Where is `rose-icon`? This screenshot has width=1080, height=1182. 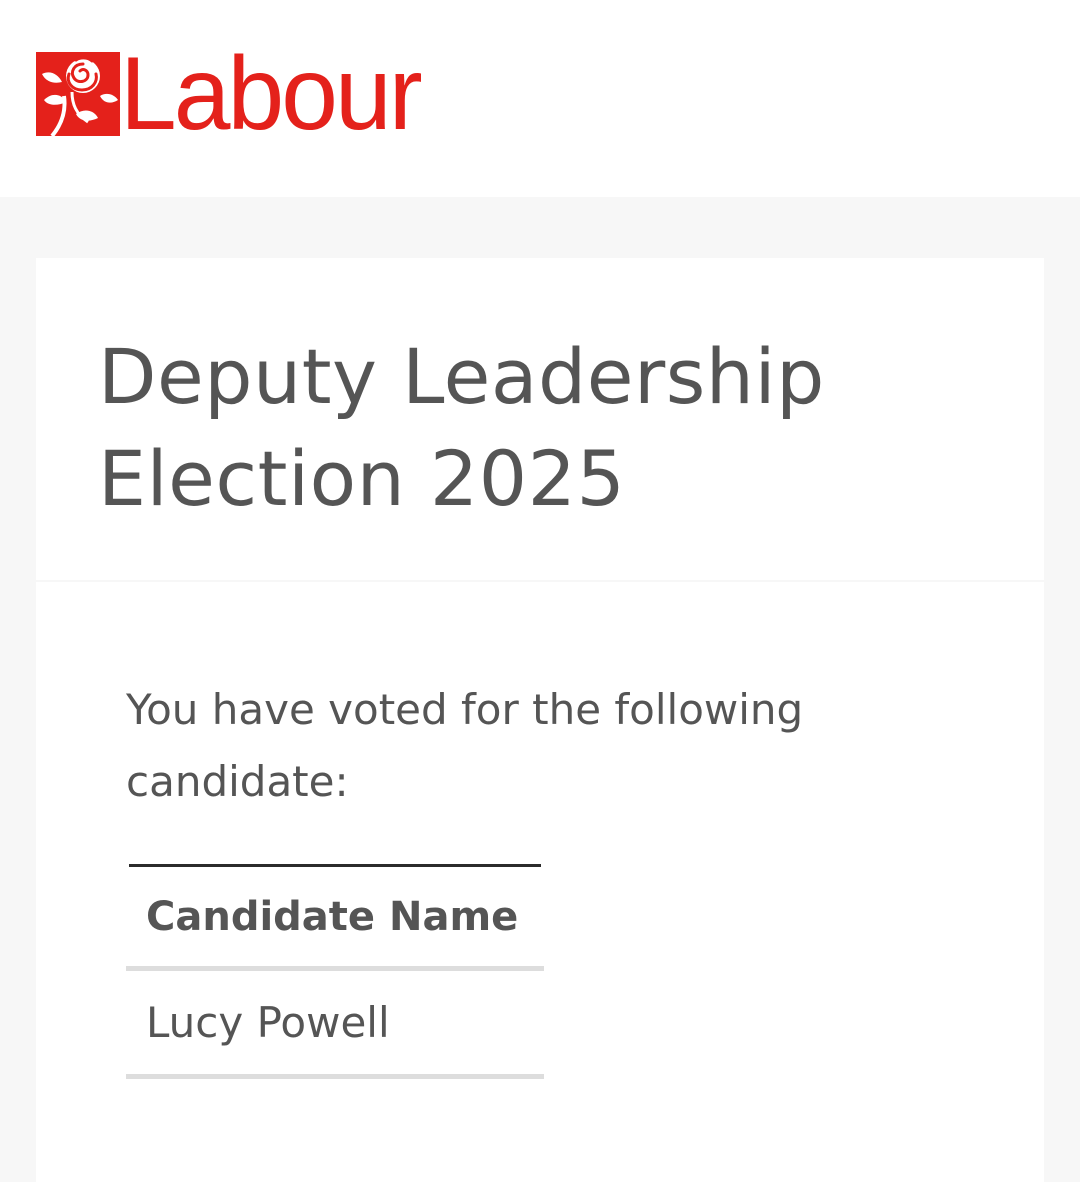
rose-icon is located at coordinates (78, 94).